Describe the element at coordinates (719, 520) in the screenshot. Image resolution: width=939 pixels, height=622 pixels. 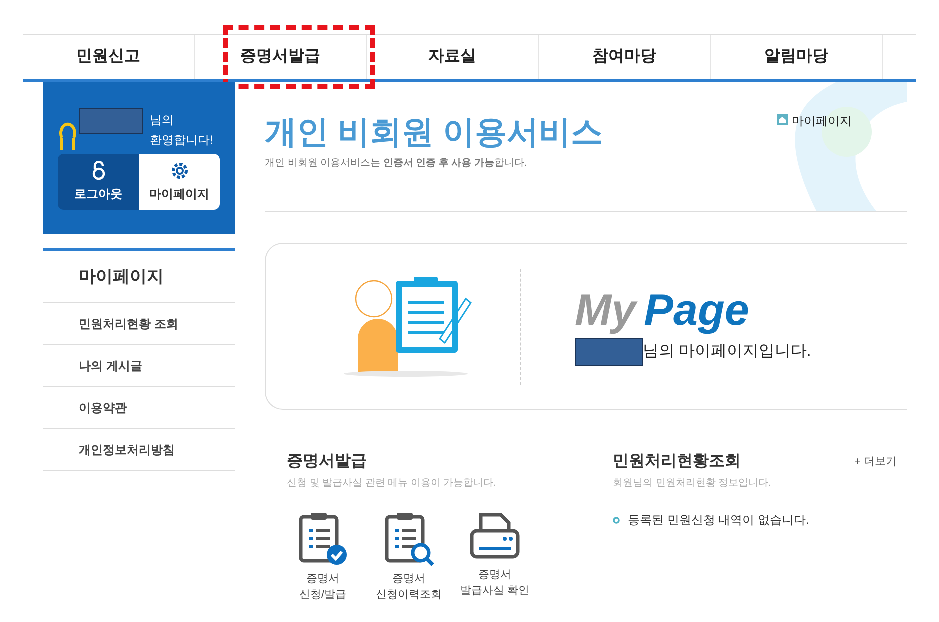
I see `empty-message: 등록된 민원신청 내역이 없습니다.` at that location.